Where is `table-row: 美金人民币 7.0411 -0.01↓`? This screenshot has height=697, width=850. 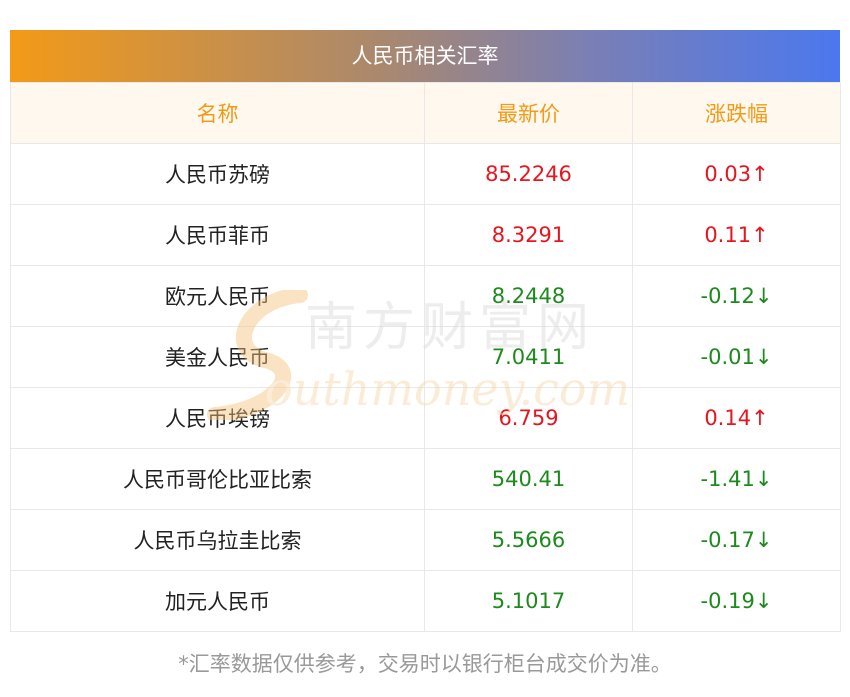 table-row: 美金人民币 7.0411 -0.01↓ is located at coordinates (425, 357).